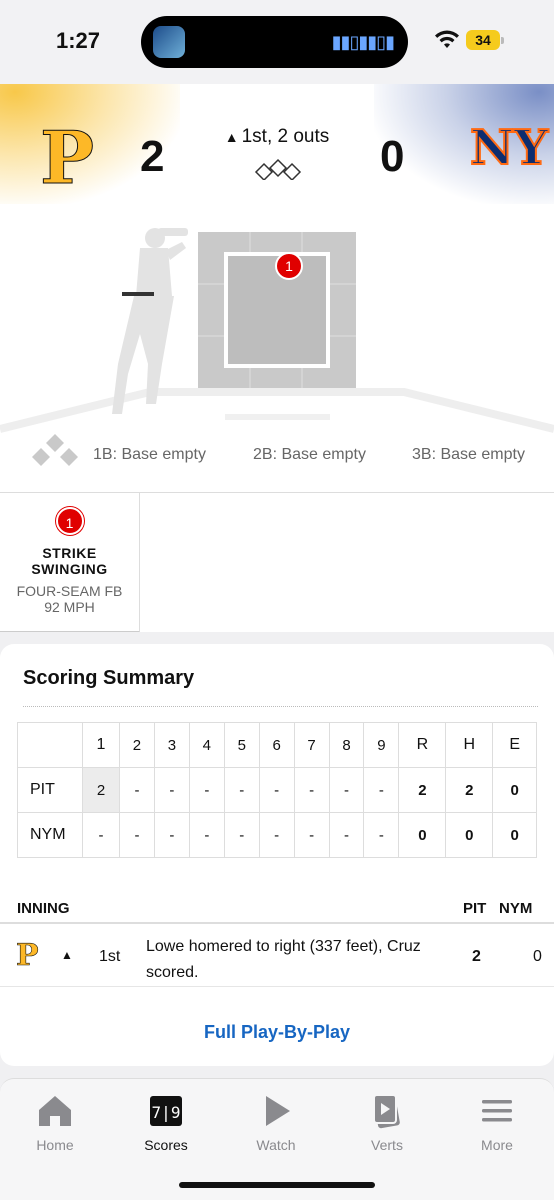 This screenshot has height=1200, width=554. Describe the element at coordinates (109, 678) in the screenshot. I see `scoring-summary-title: Scoring Summary` at that location.